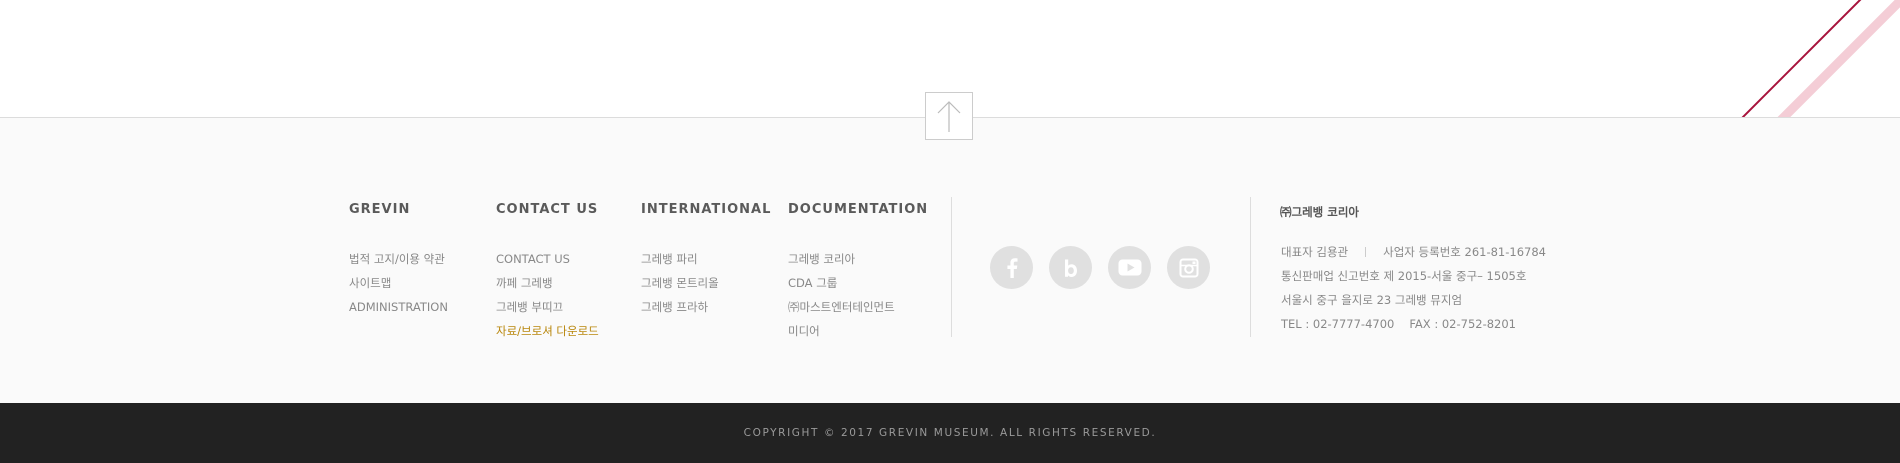 The width and height of the screenshot is (1900, 463). I want to click on arrow-up-icon, so click(949, 116).